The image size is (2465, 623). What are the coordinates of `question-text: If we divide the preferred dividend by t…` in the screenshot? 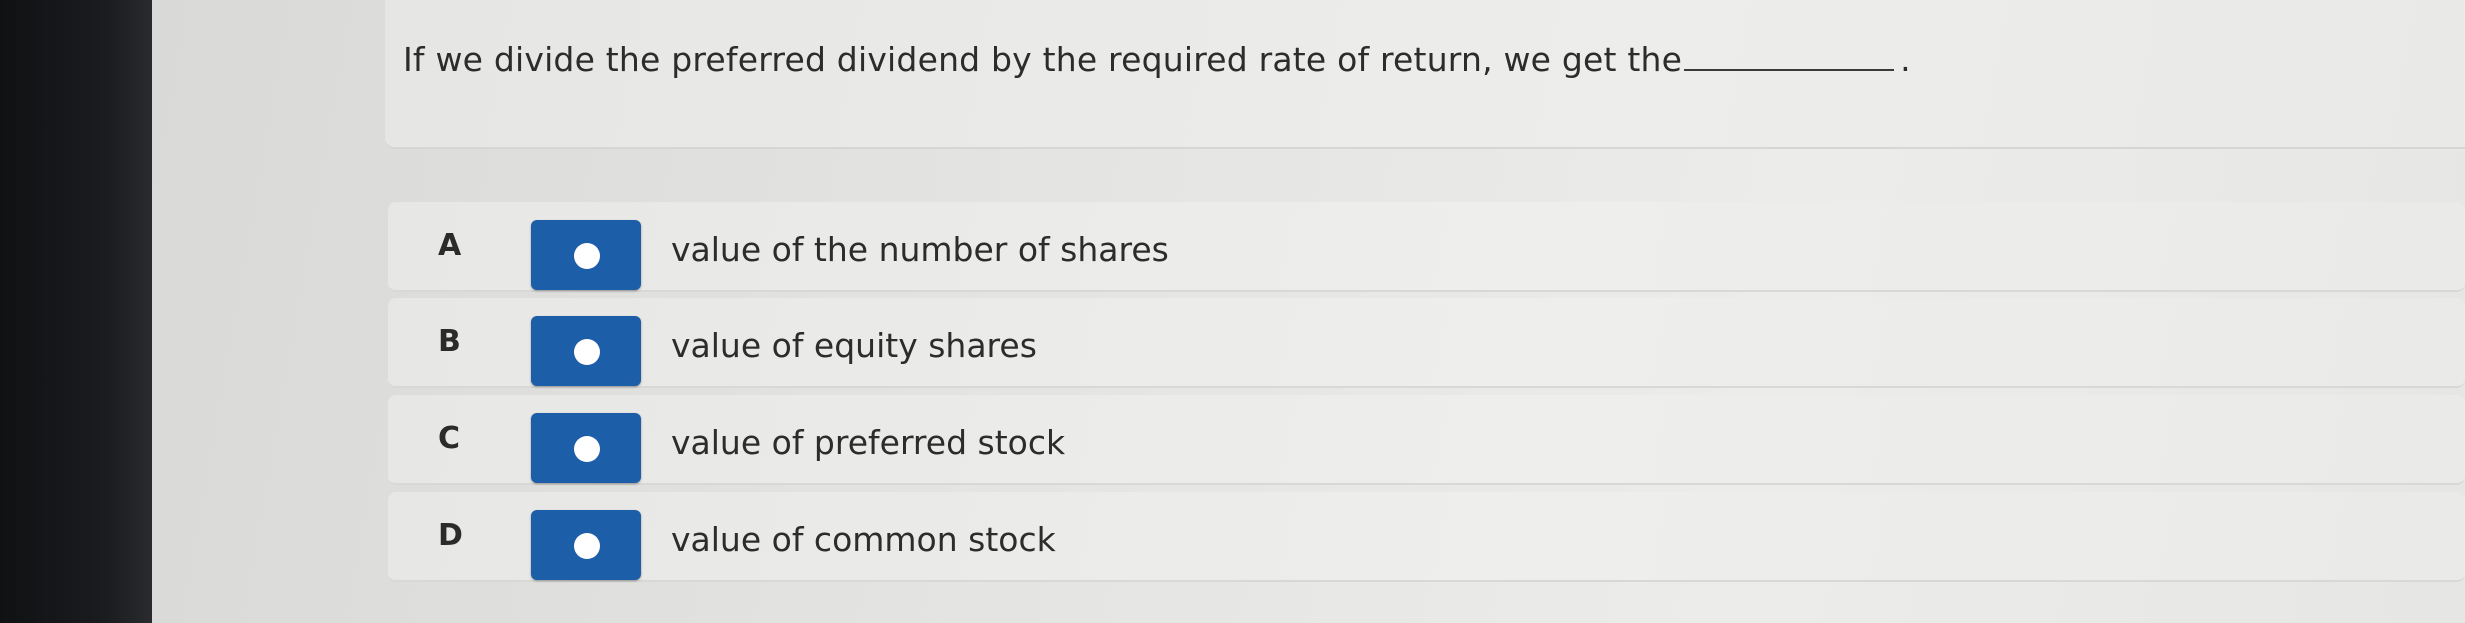 It's located at (1043, 59).